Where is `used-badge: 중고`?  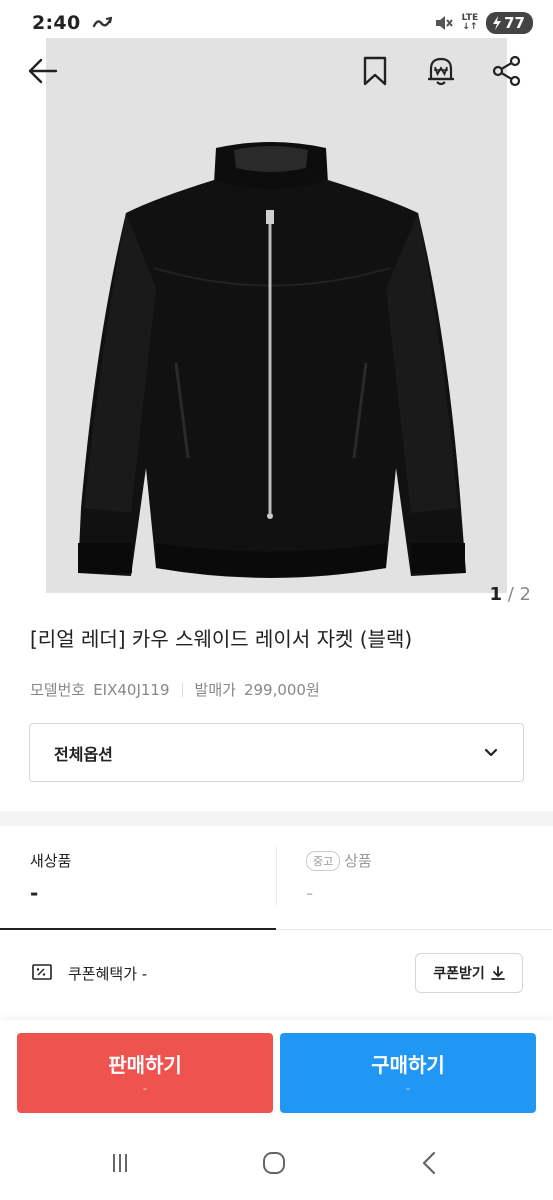
used-badge: 중고 is located at coordinates (323, 861).